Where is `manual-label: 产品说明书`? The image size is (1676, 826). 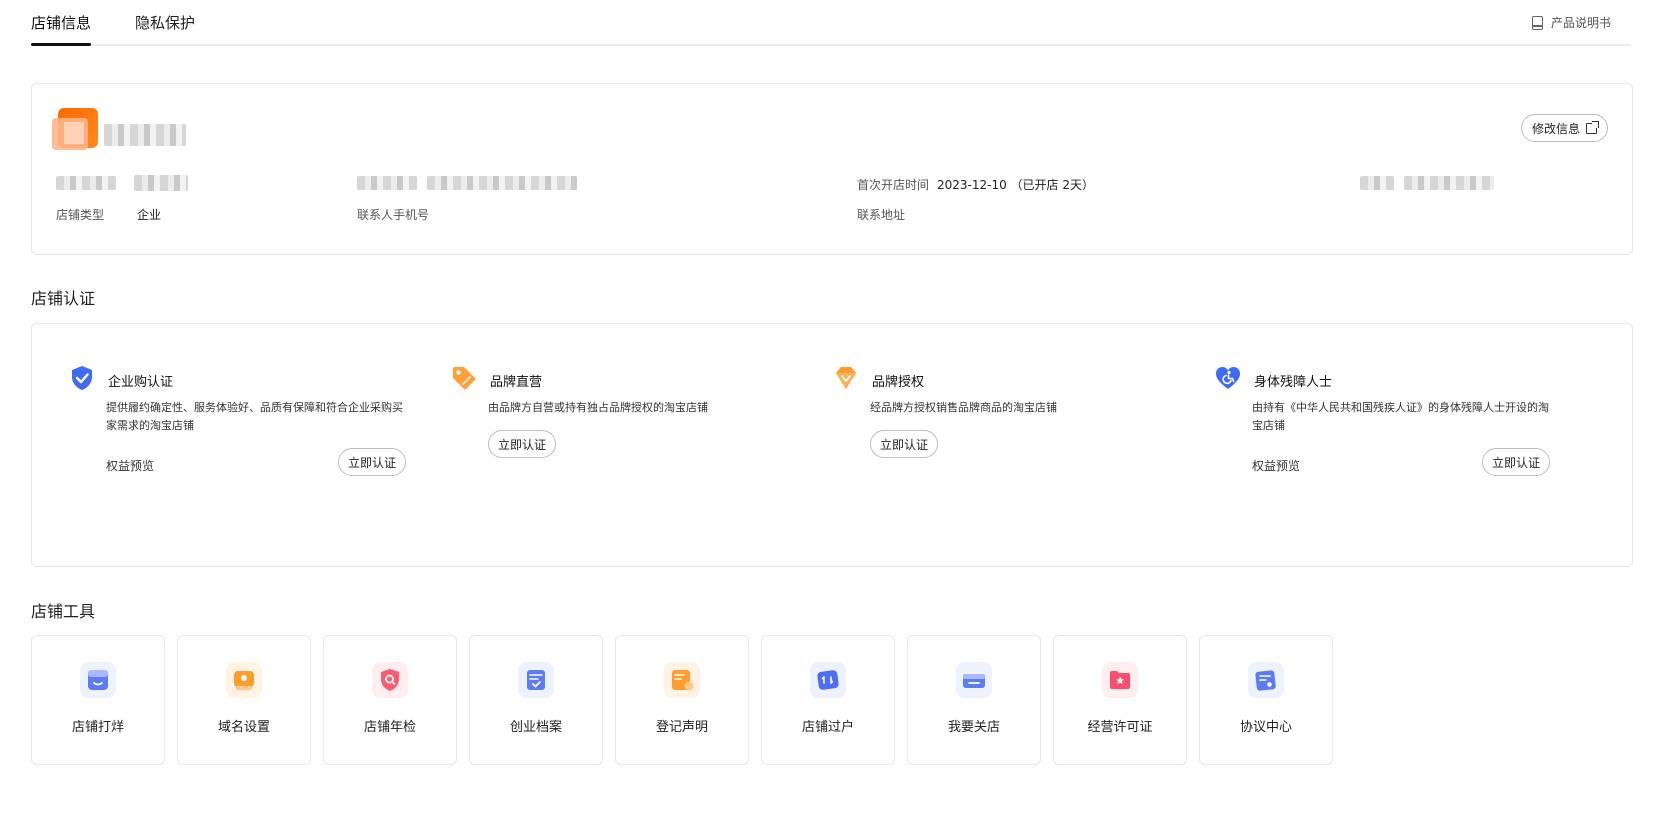
manual-label: 产品说明书 is located at coordinates (1580, 23).